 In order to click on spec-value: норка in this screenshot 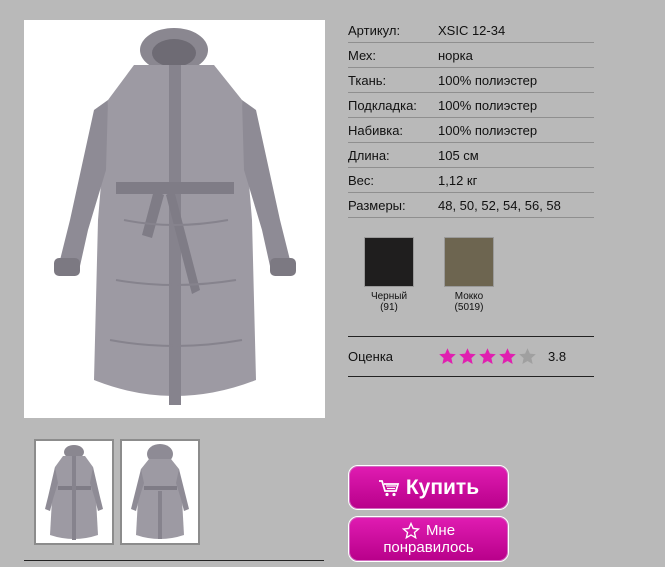, I will do `click(455, 55)`.